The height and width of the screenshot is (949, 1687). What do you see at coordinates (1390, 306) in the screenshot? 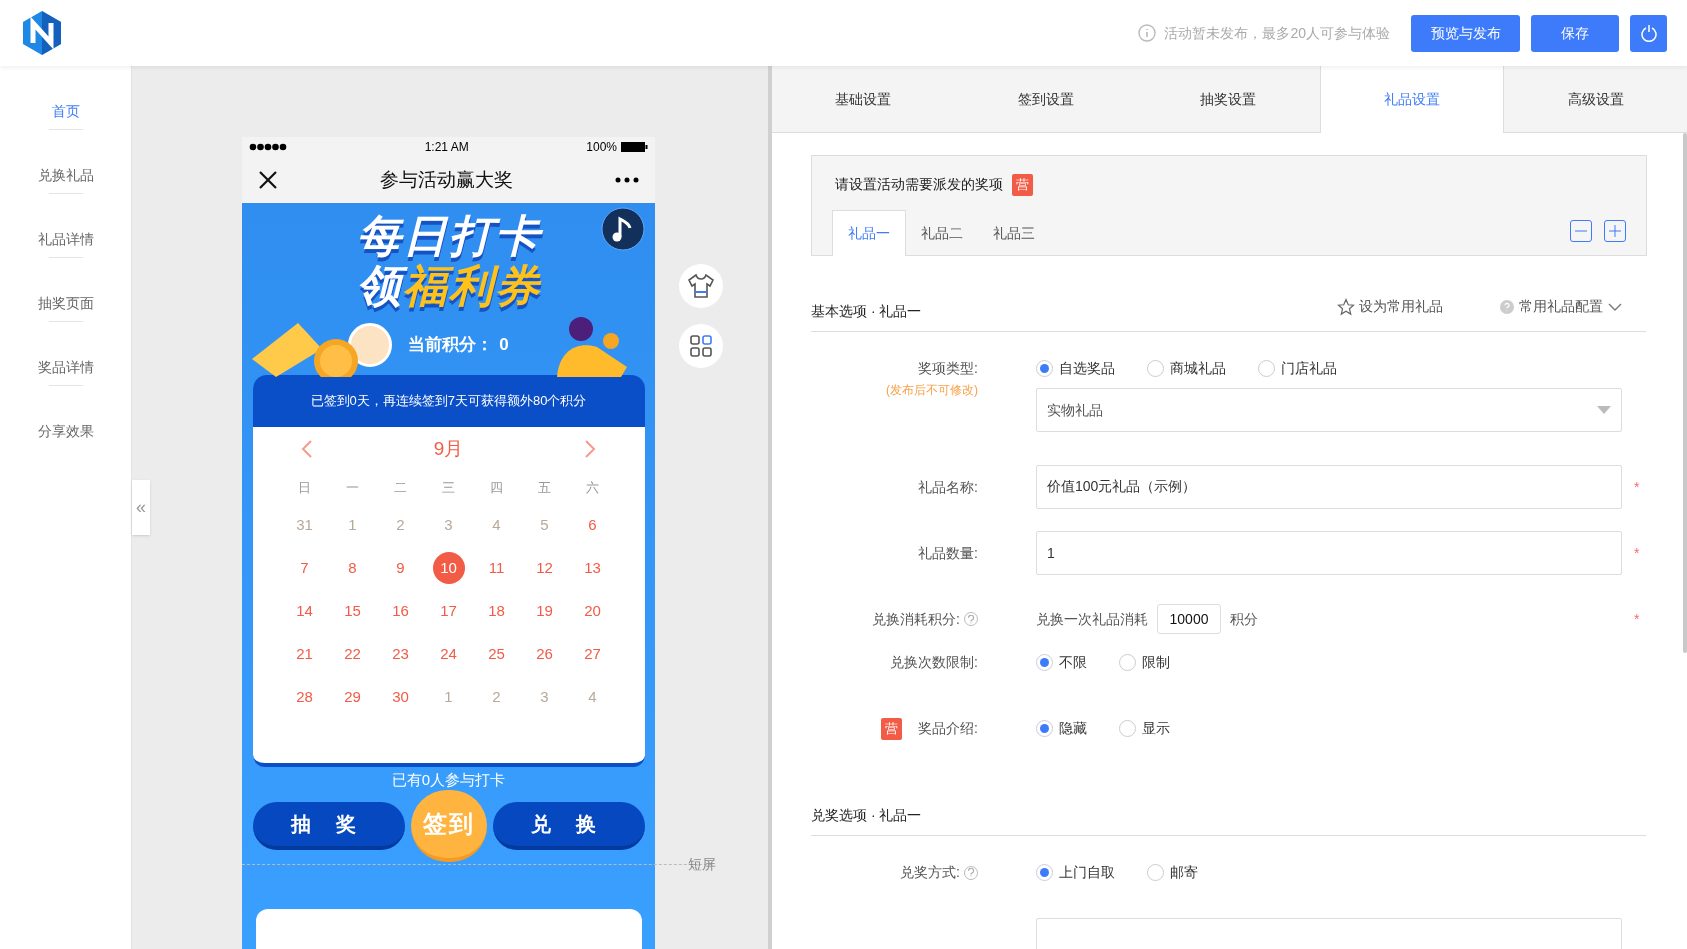
I see `favorite-button: 设为常用礼品` at bounding box center [1390, 306].